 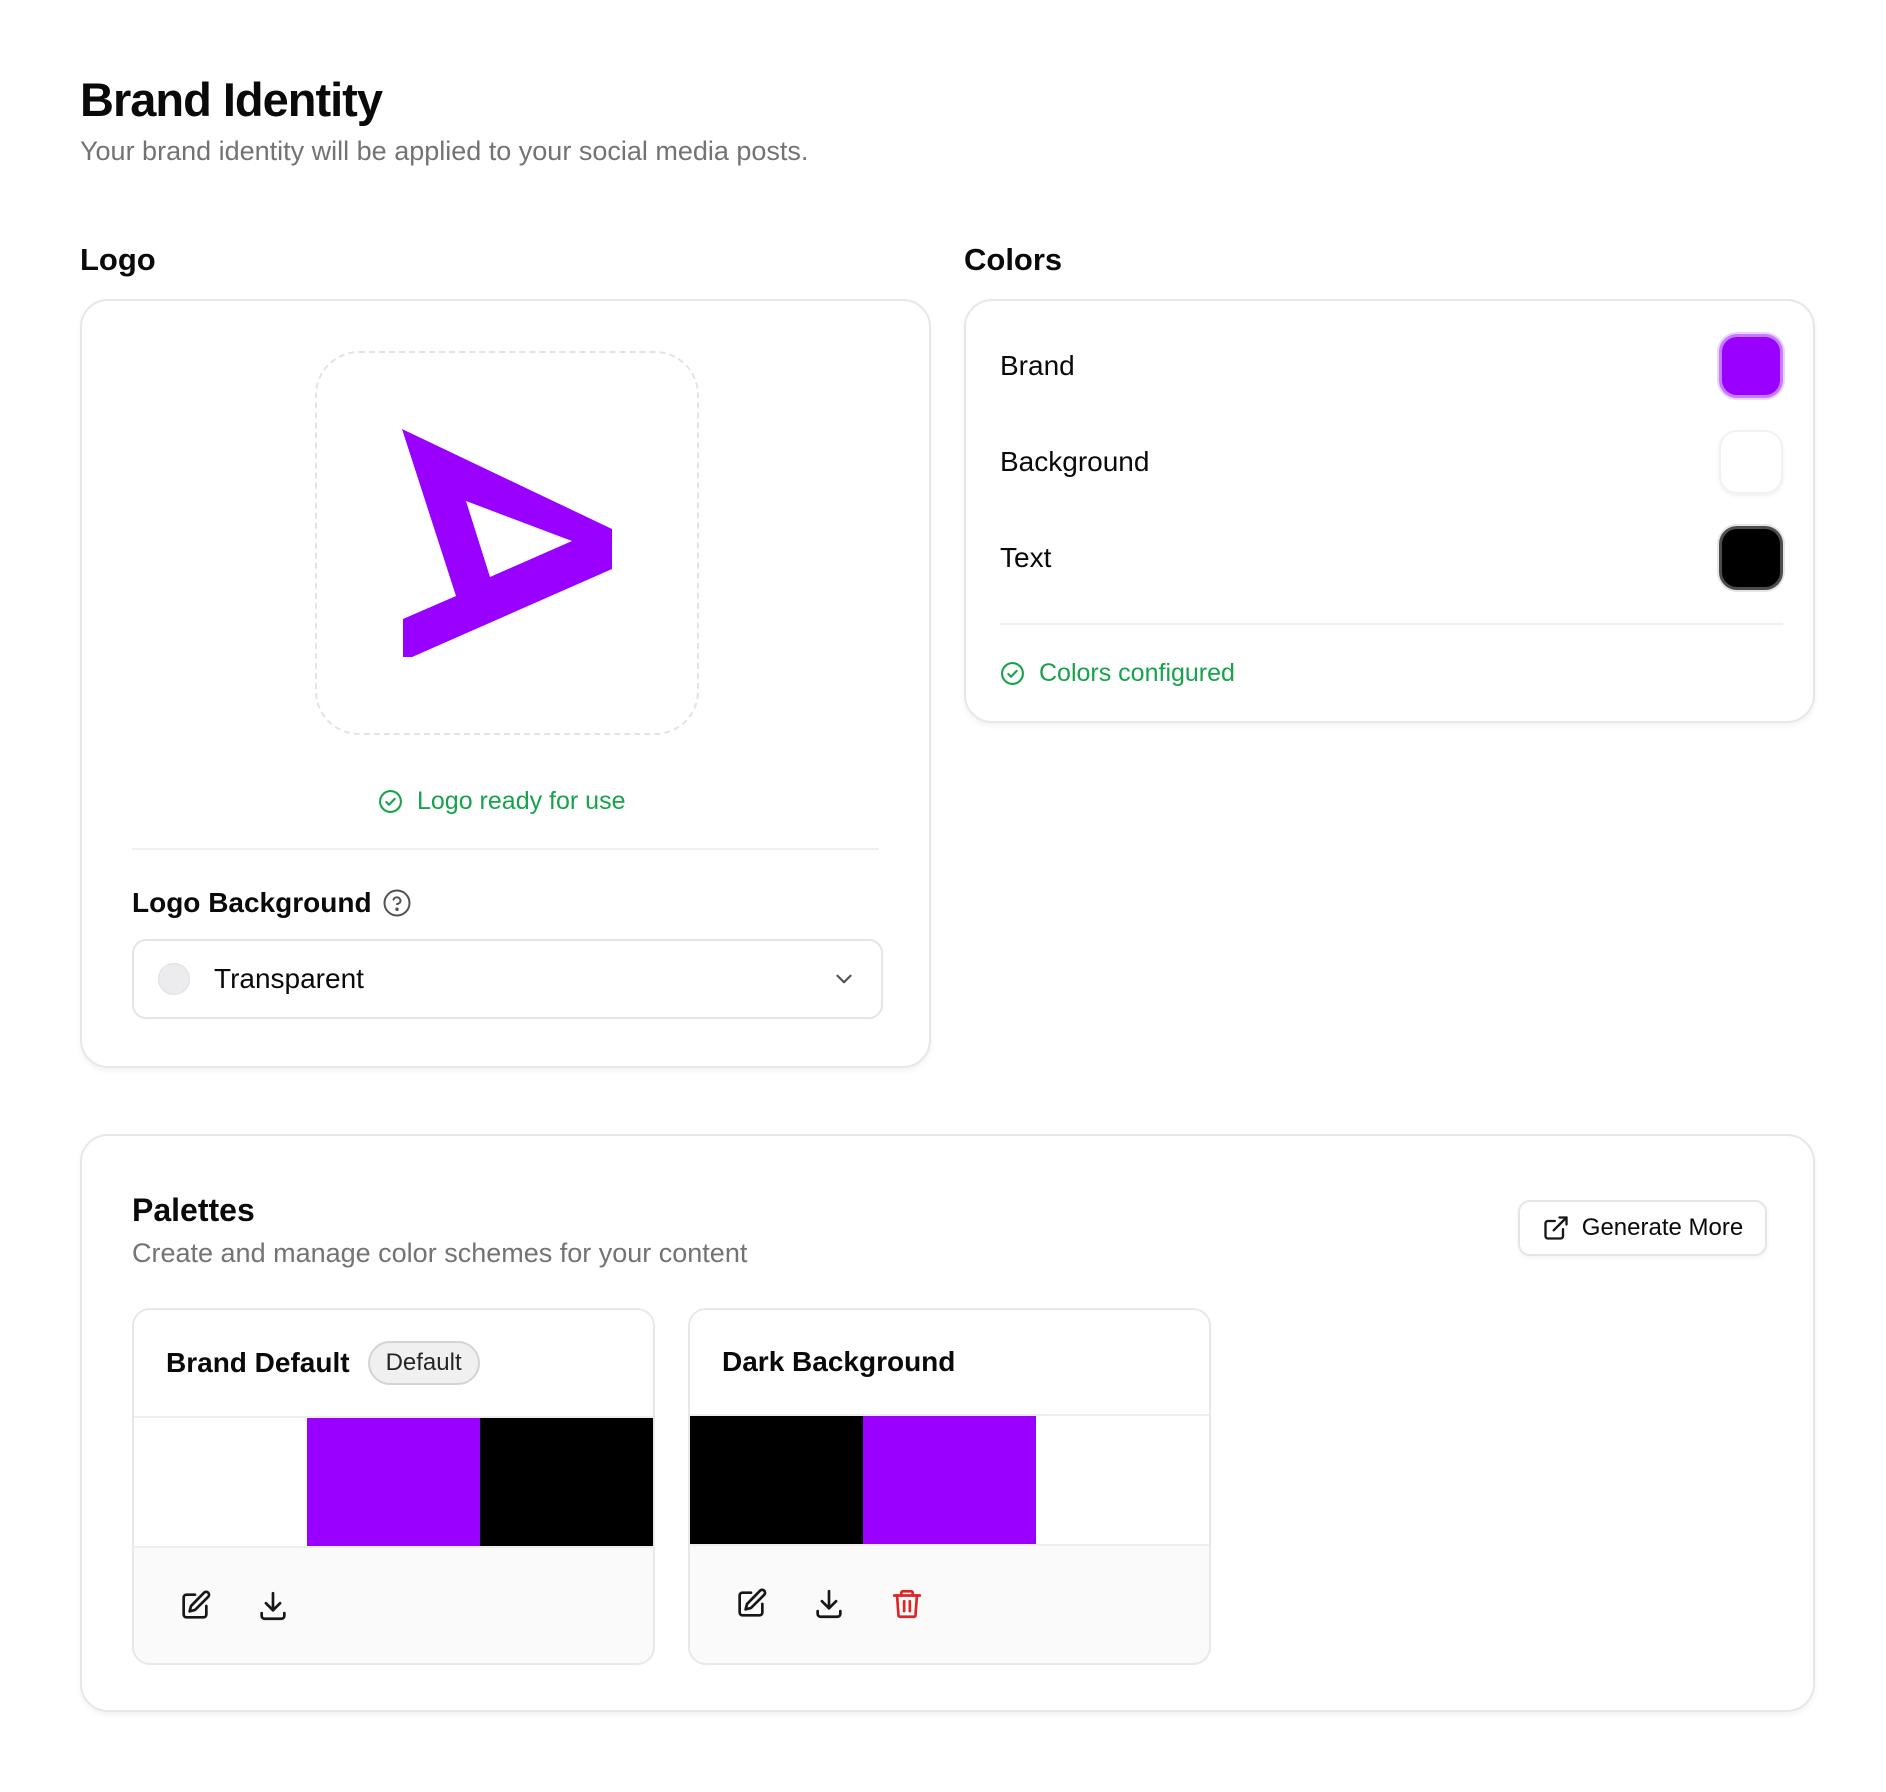 I want to click on colors-section-label: Colors, so click(x=1013, y=259).